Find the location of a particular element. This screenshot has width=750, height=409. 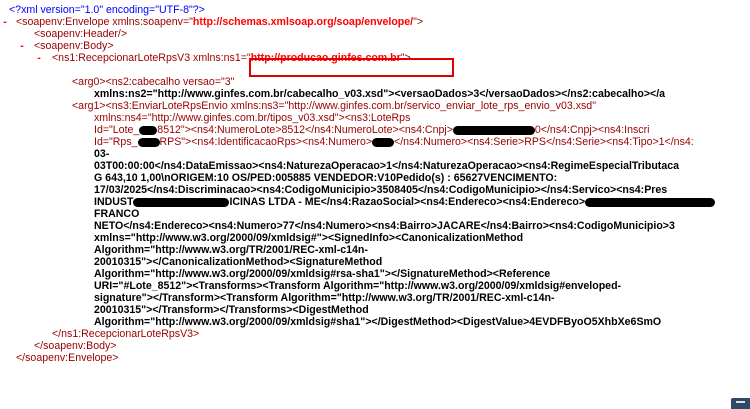

recepcionar-tag-text: <ns1:RecepcionarLoteRpsV3 xmlns:ns1=" is located at coordinates (151, 58).